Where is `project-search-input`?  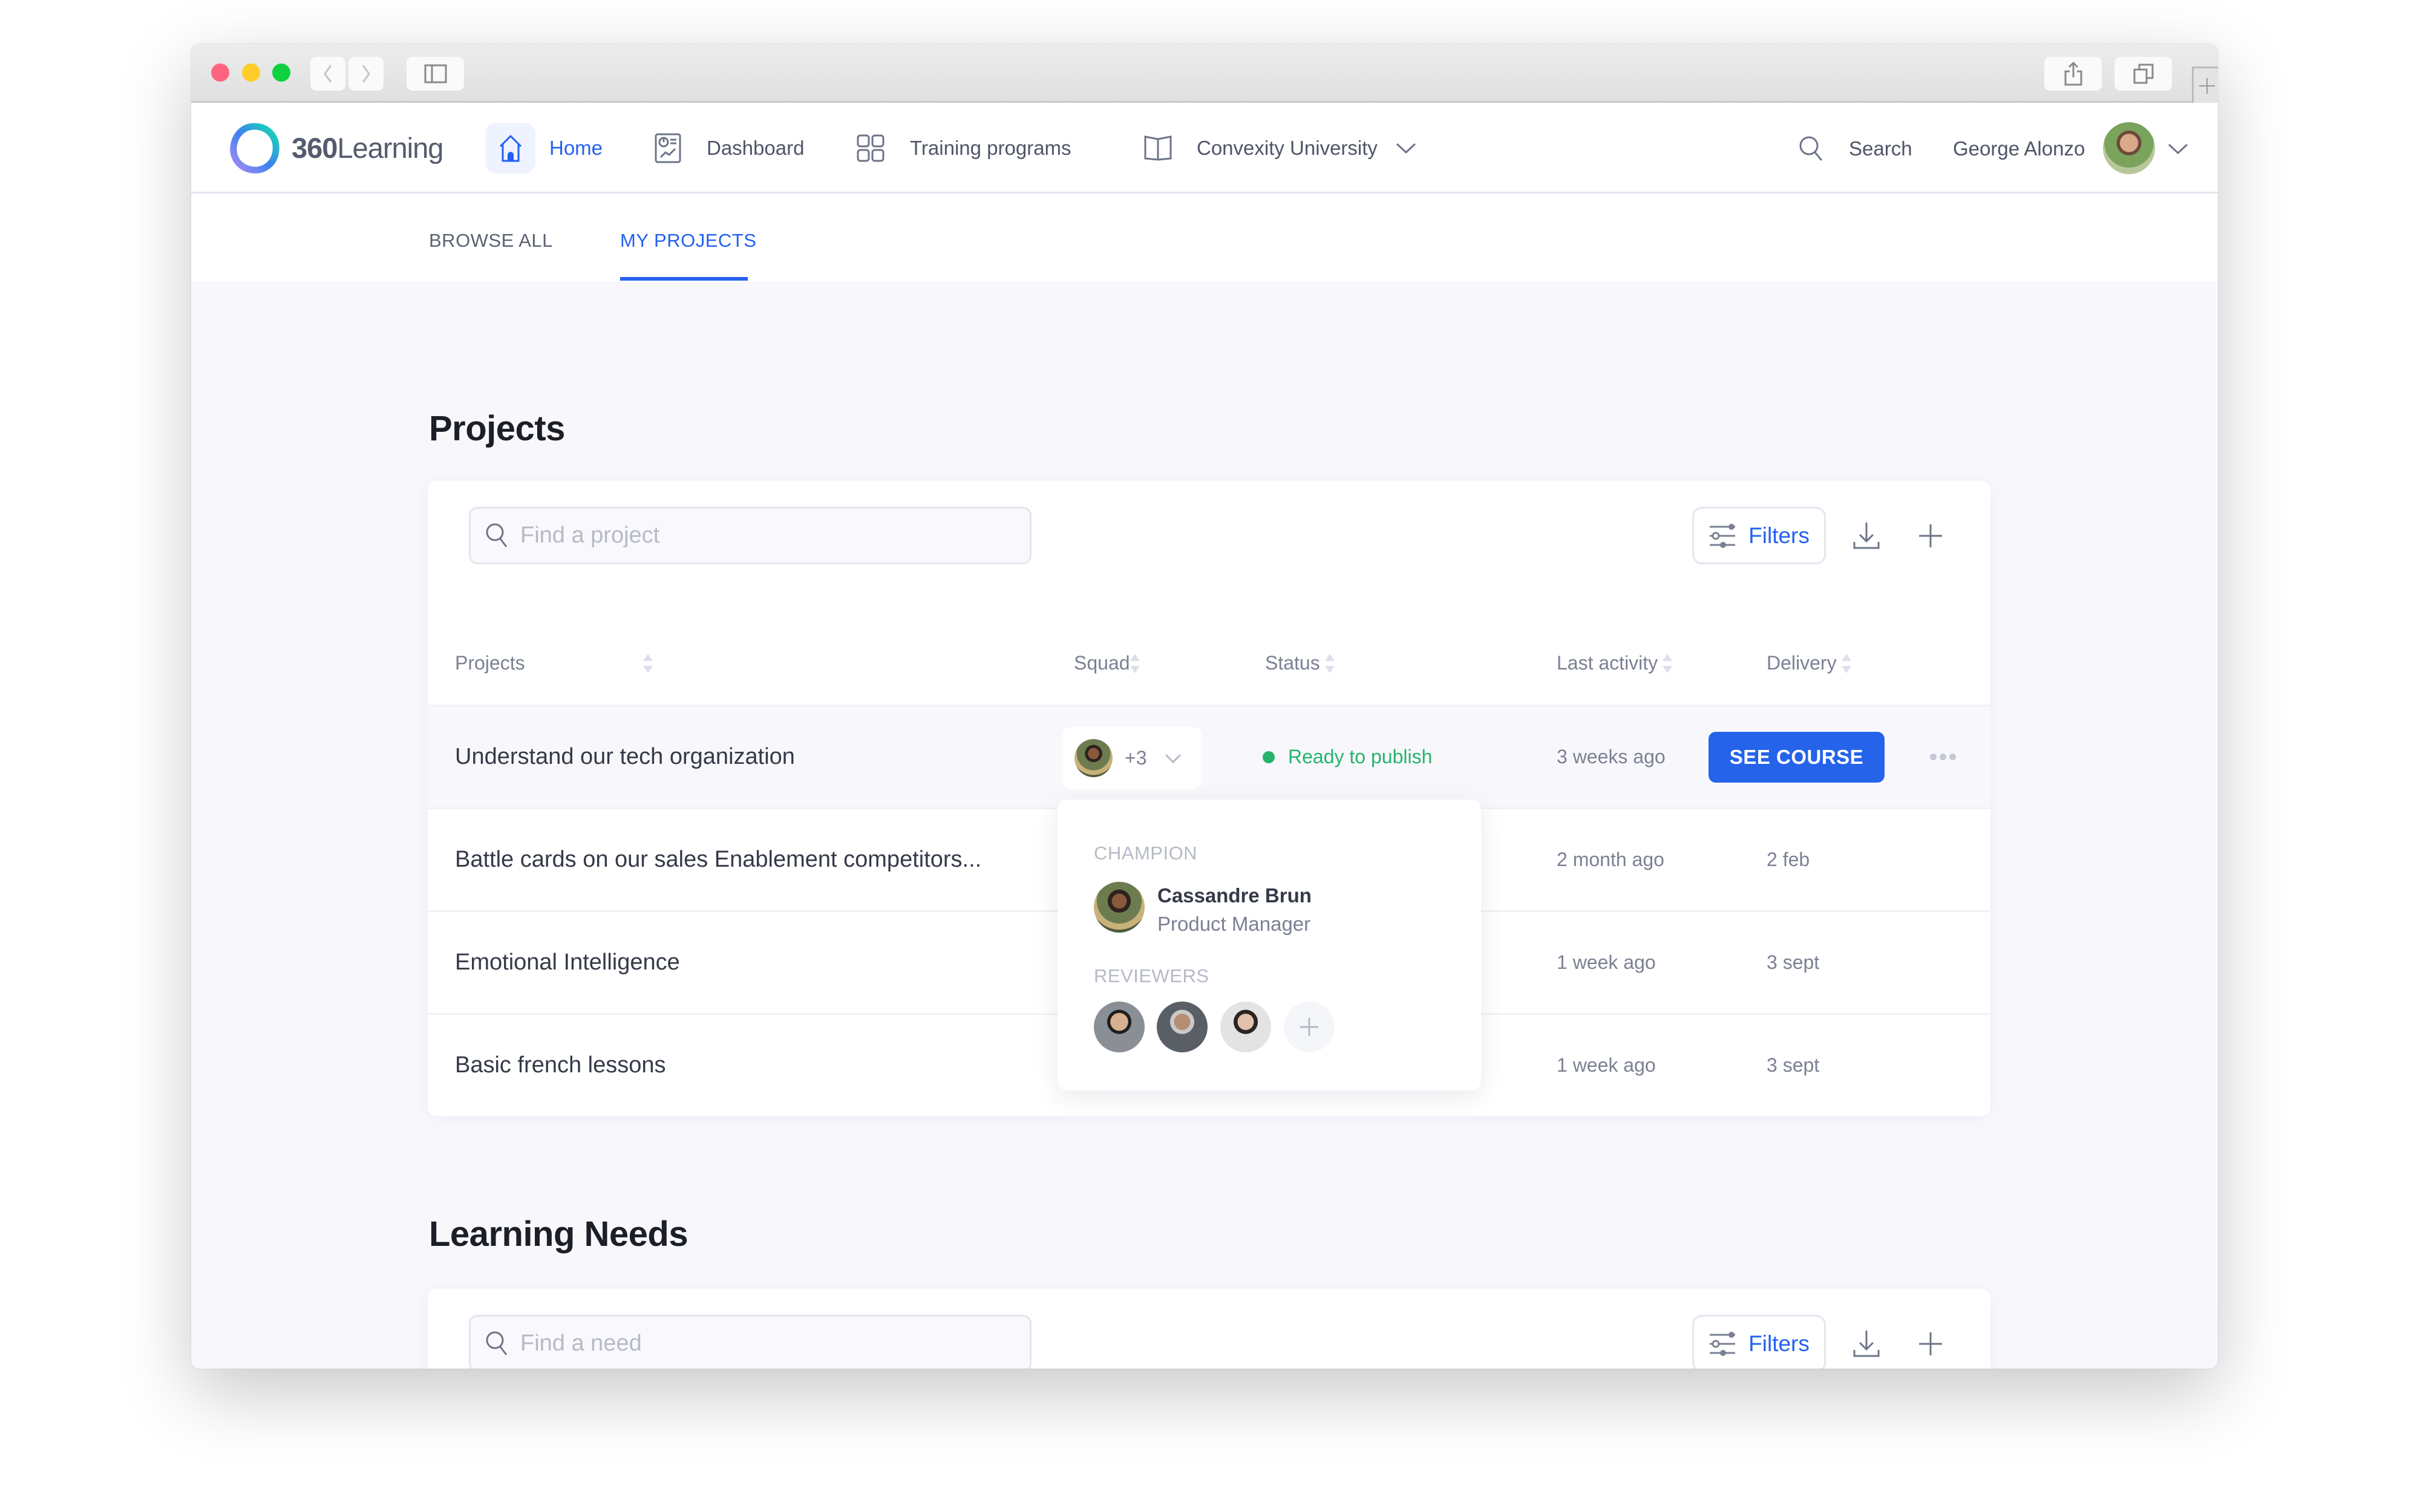 project-search-input is located at coordinates (738, 536).